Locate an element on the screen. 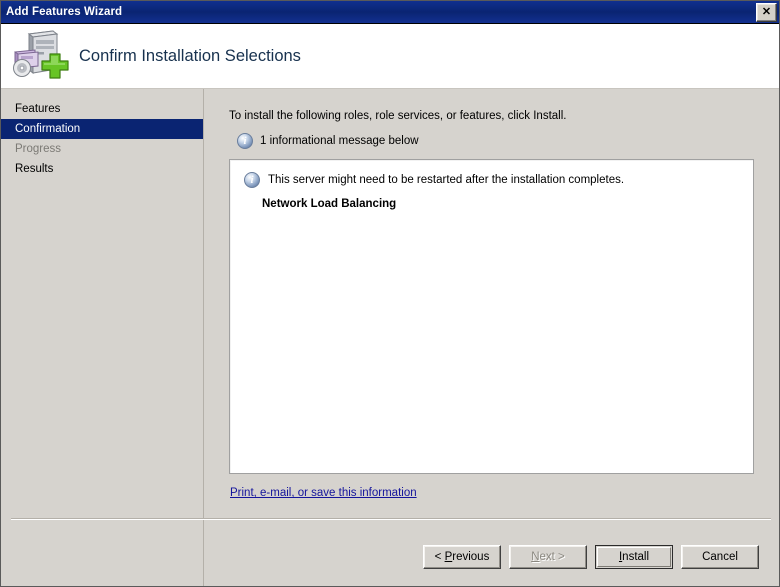  next-button-label: Next > is located at coordinates (548, 557).